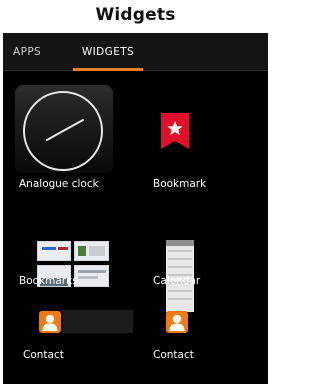  I want to click on widget-label: Bookmarks, so click(48, 281).